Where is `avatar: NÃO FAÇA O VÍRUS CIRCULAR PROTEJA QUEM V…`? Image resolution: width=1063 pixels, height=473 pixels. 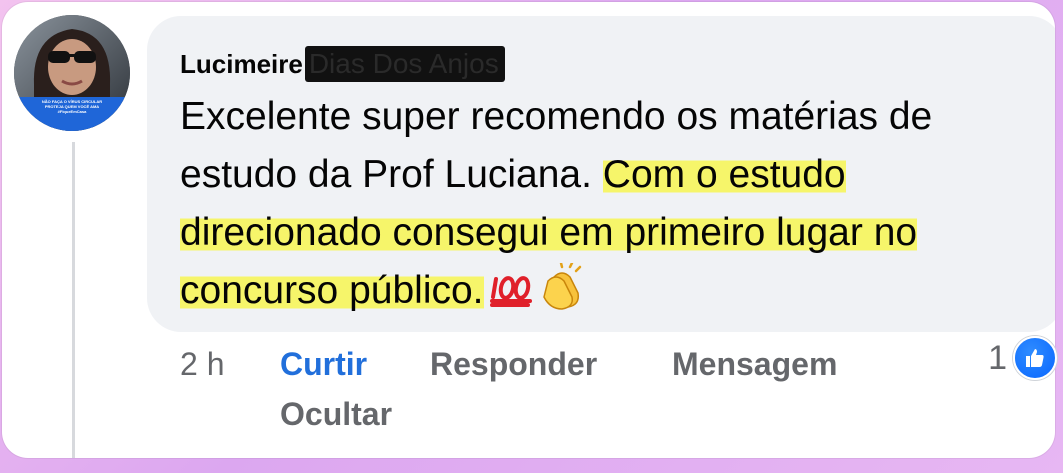
avatar: NÃO FAÇA O VÍRUS CIRCULAR PROTEJA QUEM V… is located at coordinates (72, 73).